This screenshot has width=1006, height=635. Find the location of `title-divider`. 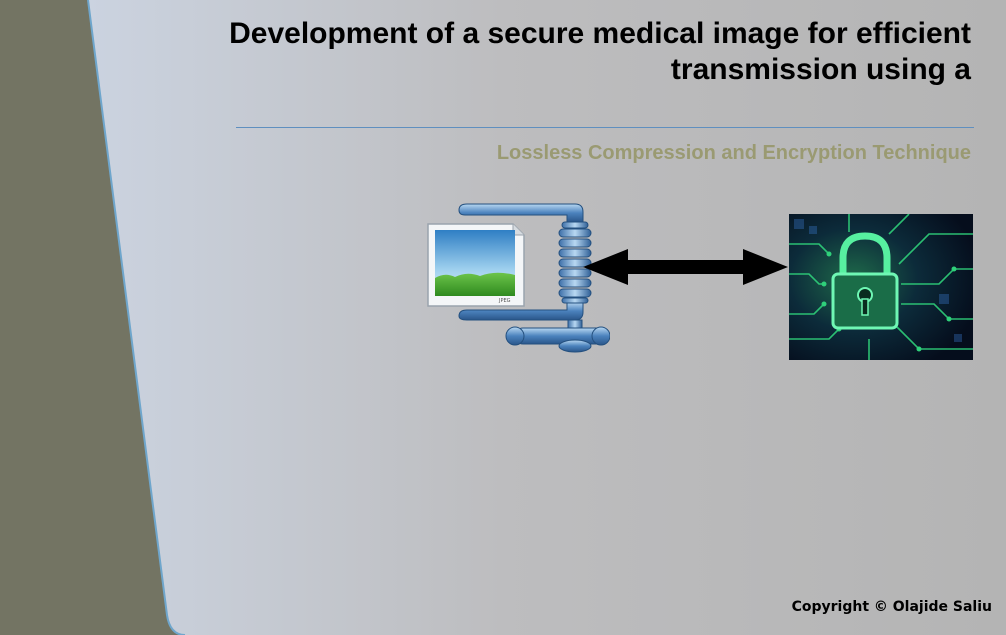

title-divider is located at coordinates (605, 127).